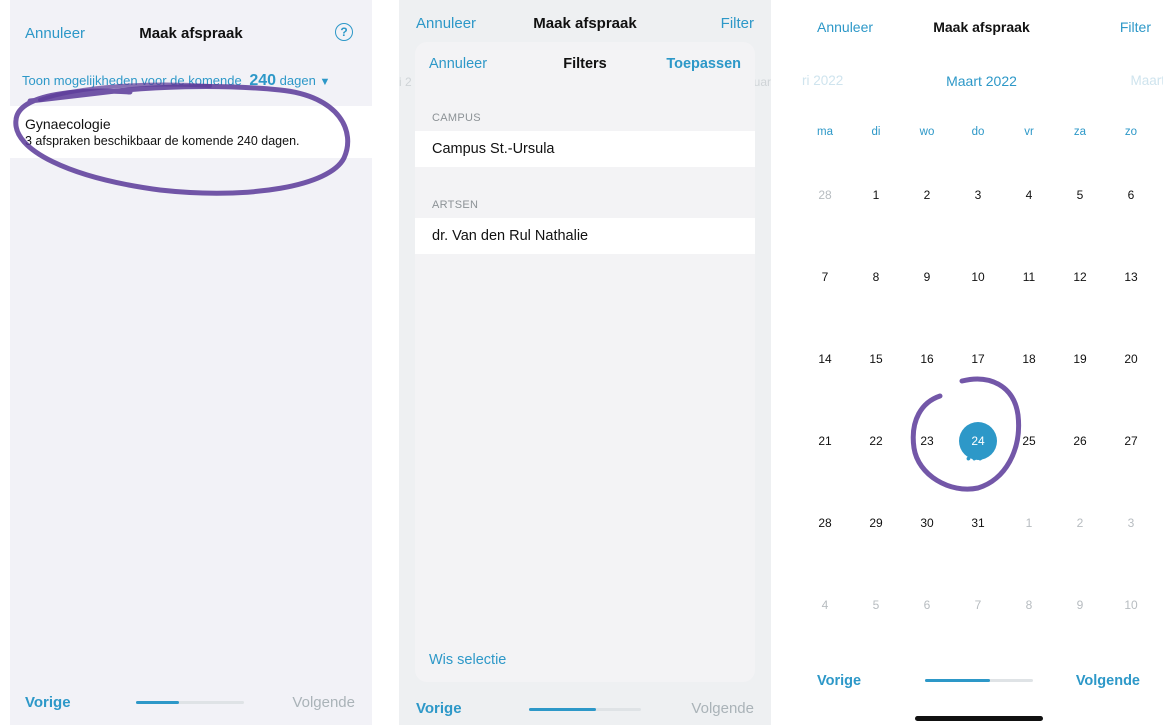  I want to click on weekday-label-do: do, so click(978, 132).